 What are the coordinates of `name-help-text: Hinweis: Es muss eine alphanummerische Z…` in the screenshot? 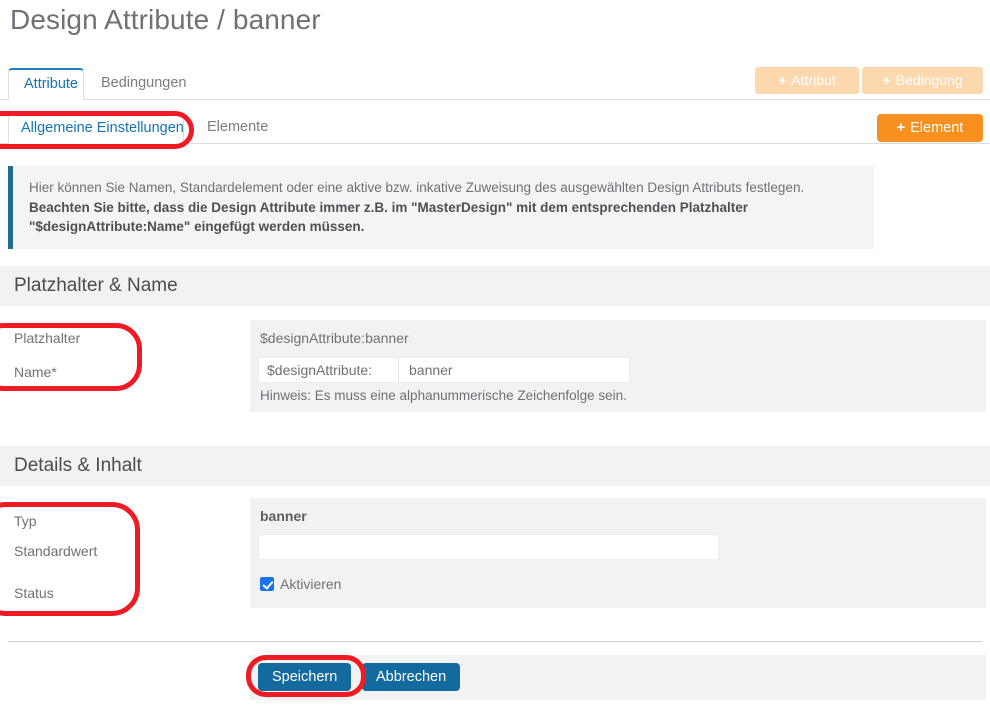 It's located at (443, 395).